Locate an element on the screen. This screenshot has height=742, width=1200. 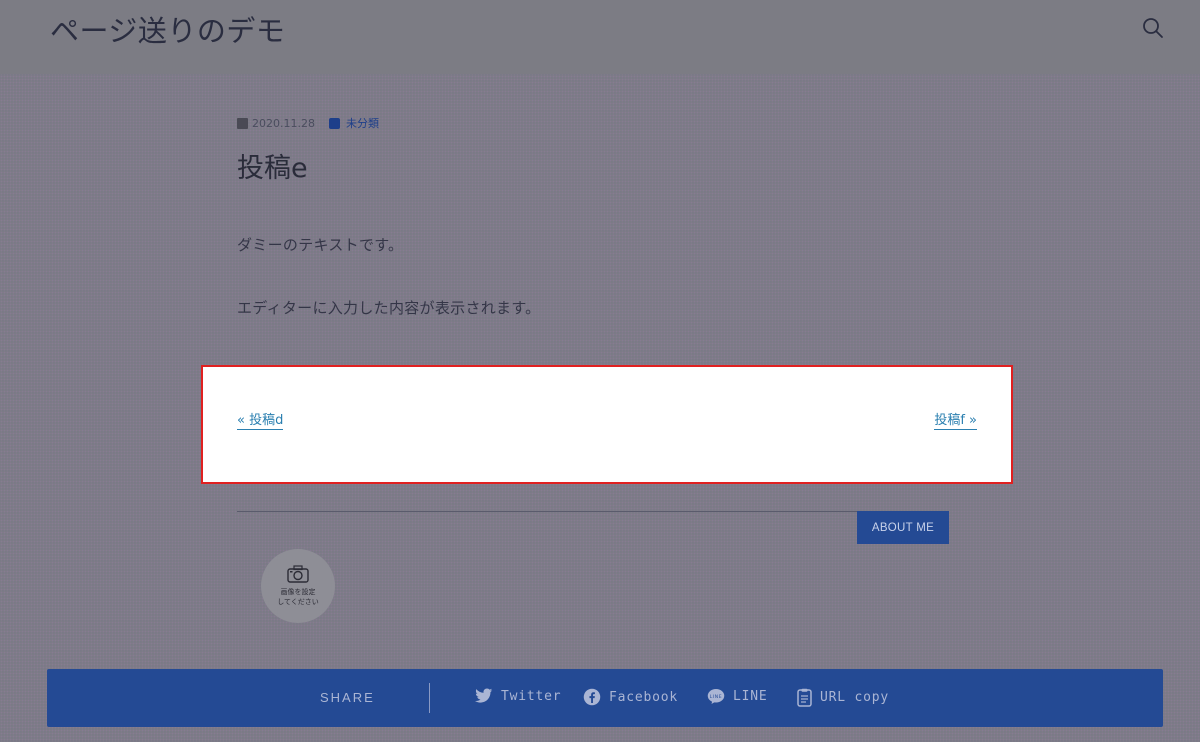
prev-post-link: « 投稿d is located at coordinates (260, 419).